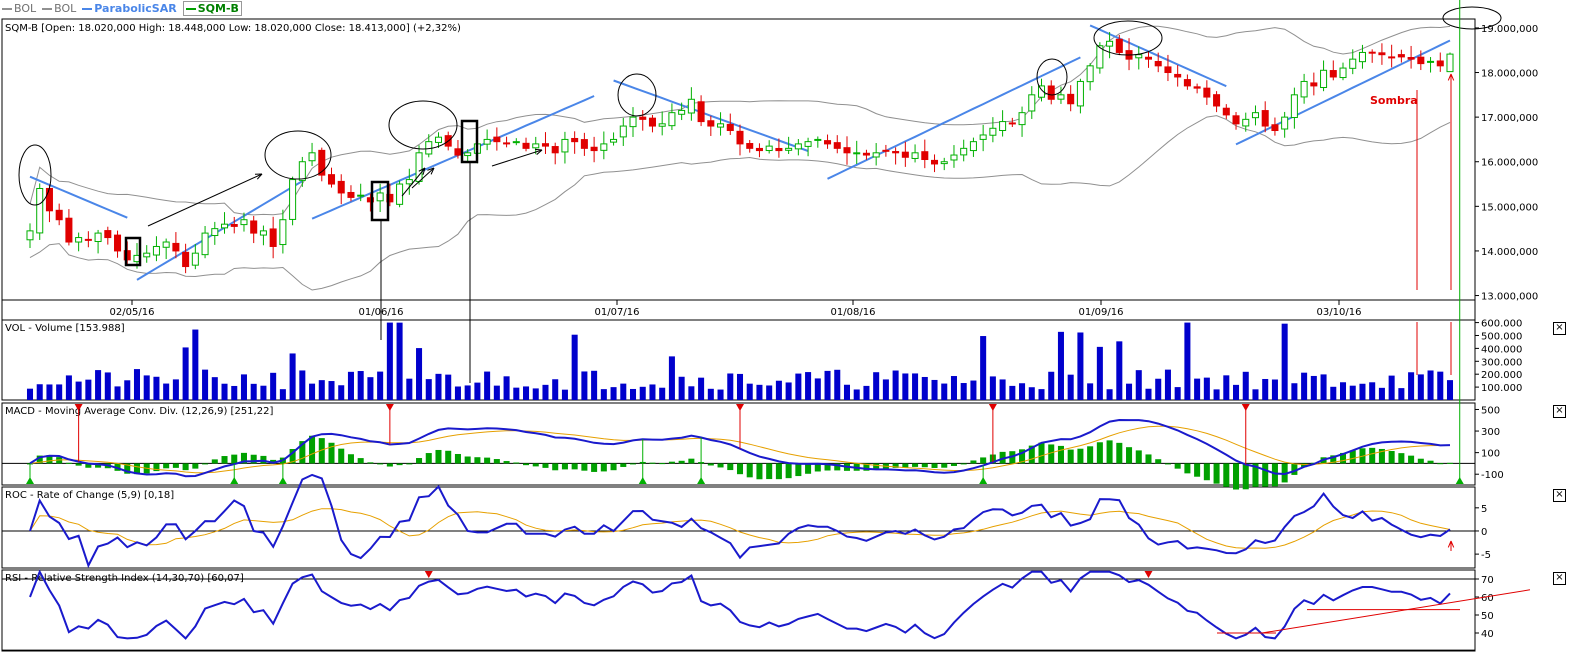 The width and height of the screenshot is (1580, 661). I want to click on macd-tick-label: -100, so click(1492, 475).